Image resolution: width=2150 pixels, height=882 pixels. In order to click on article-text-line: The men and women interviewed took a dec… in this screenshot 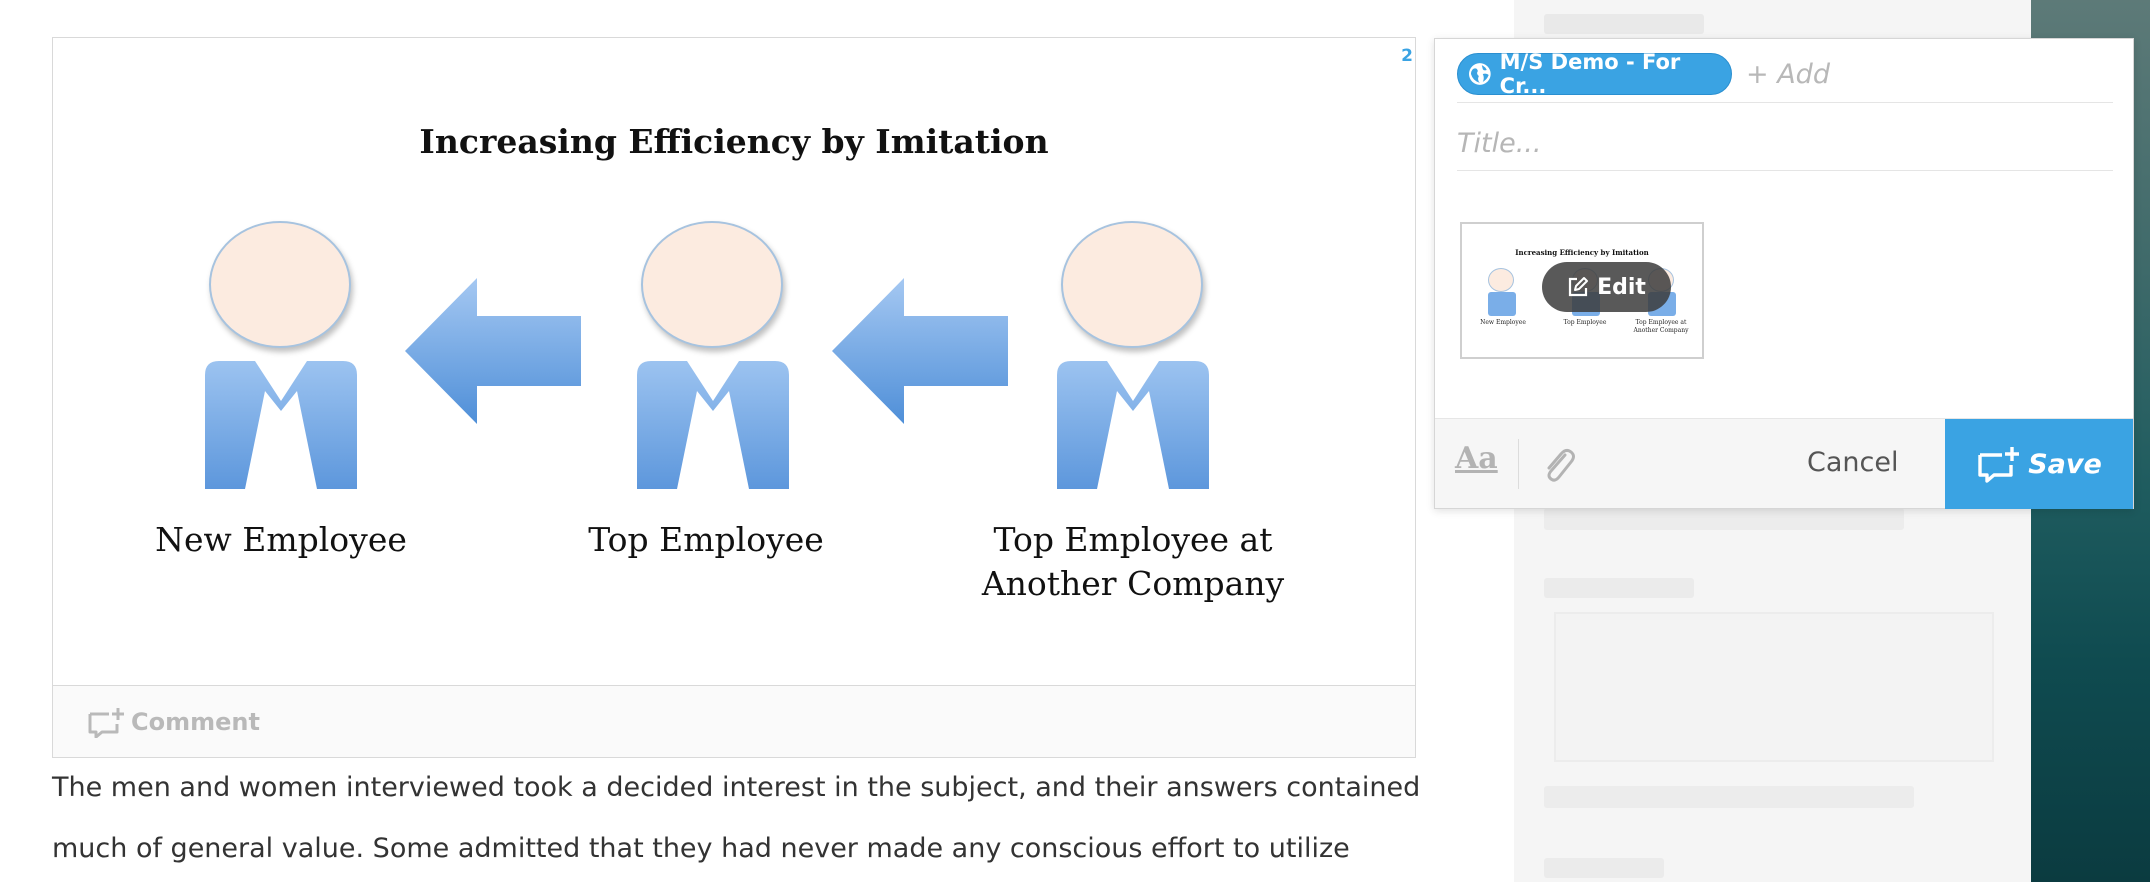, I will do `click(736, 787)`.